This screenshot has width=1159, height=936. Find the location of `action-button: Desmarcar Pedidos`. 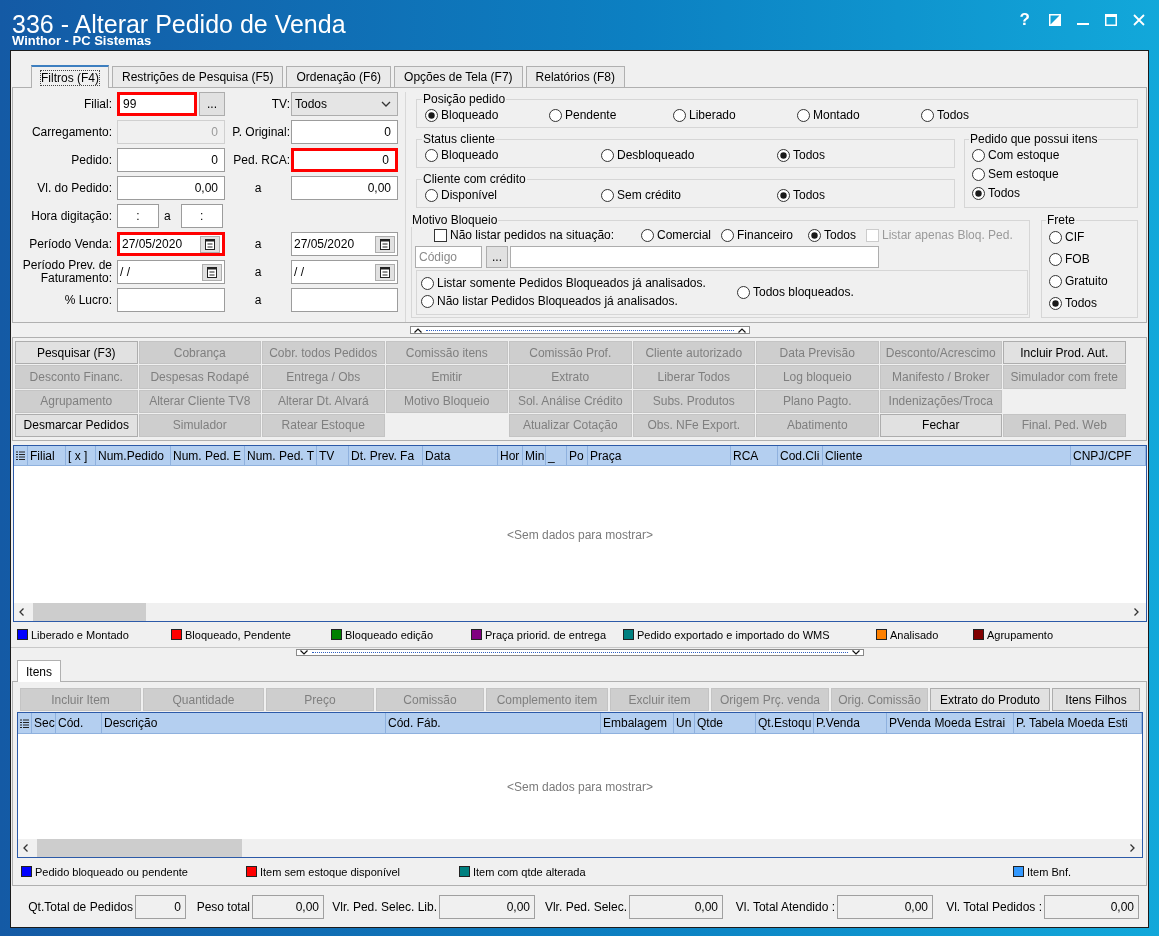

action-button: Desmarcar Pedidos is located at coordinates (76, 425).